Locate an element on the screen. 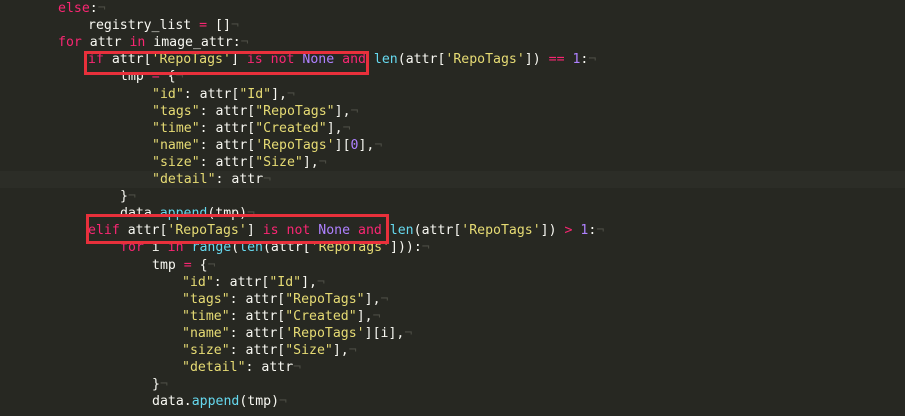  code-token: ] is located at coordinates (238, 60).